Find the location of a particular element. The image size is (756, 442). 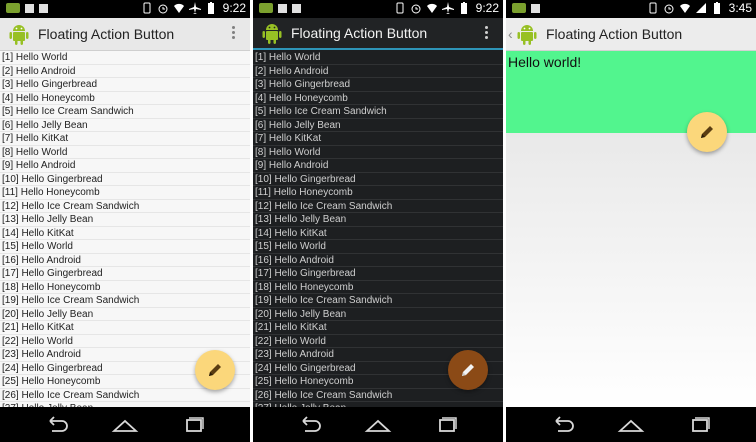

vibrate-icon is located at coordinates (147, 8).